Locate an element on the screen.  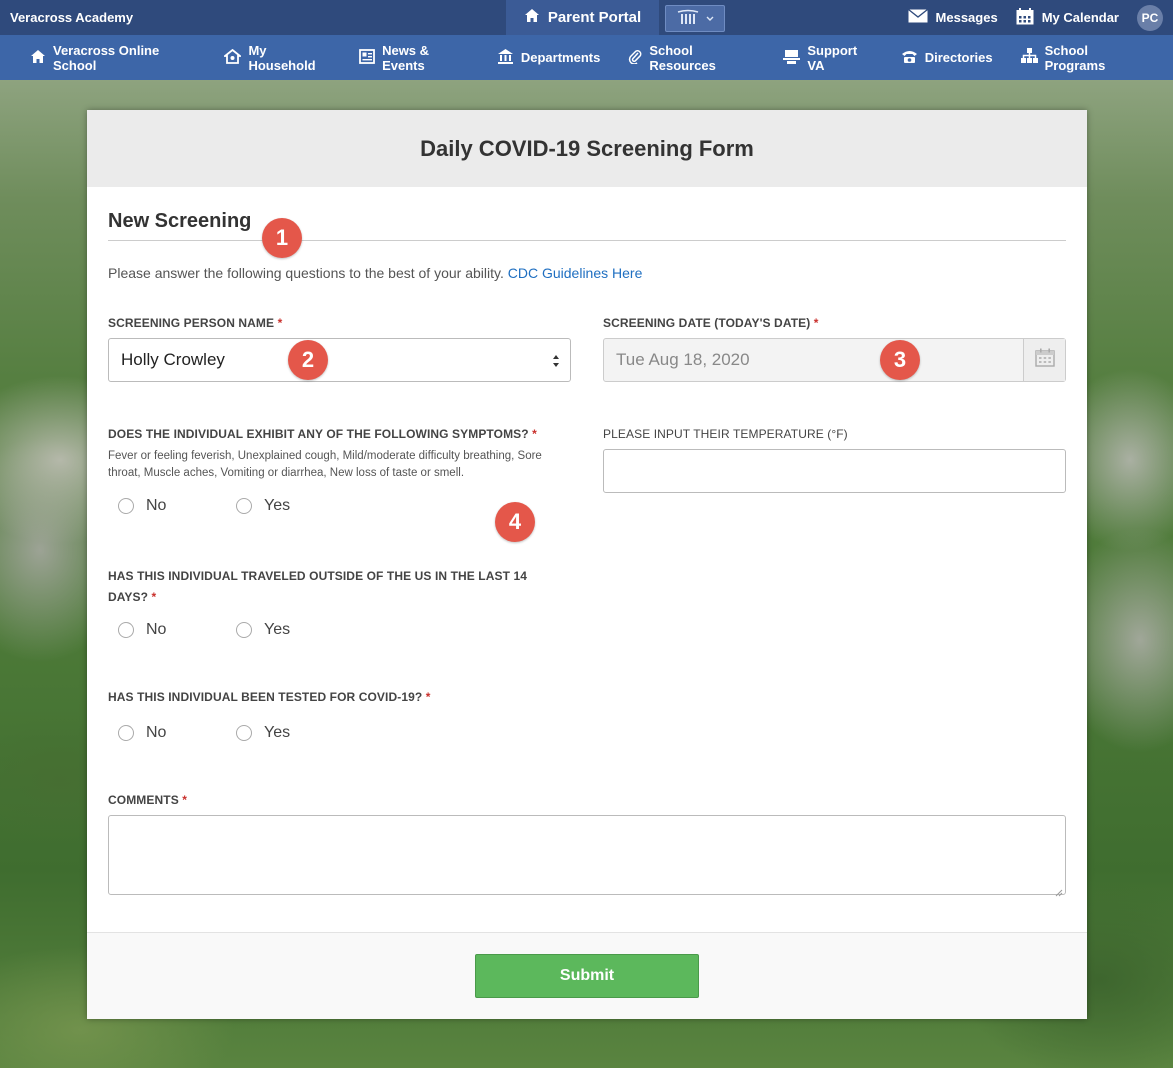
nav-item-school-programs: School Programs is located at coordinates (1082, 57).